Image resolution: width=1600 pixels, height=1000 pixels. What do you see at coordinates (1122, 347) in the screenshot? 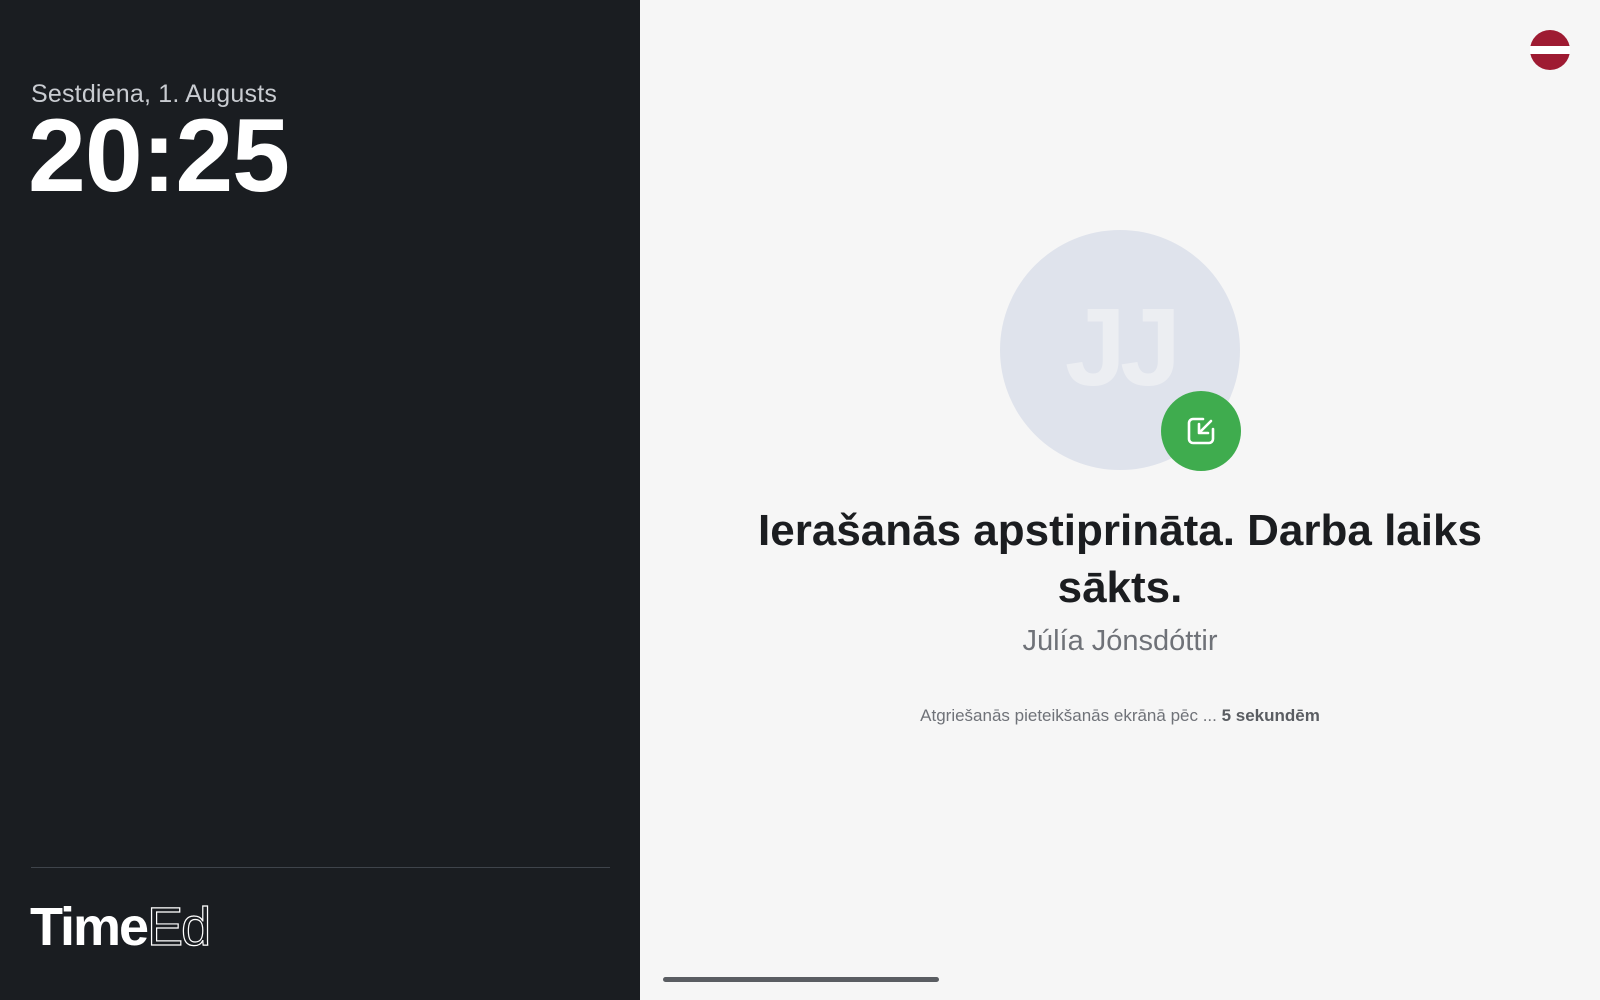
I see `avatar-initials: JJ` at bounding box center [1122, 347].